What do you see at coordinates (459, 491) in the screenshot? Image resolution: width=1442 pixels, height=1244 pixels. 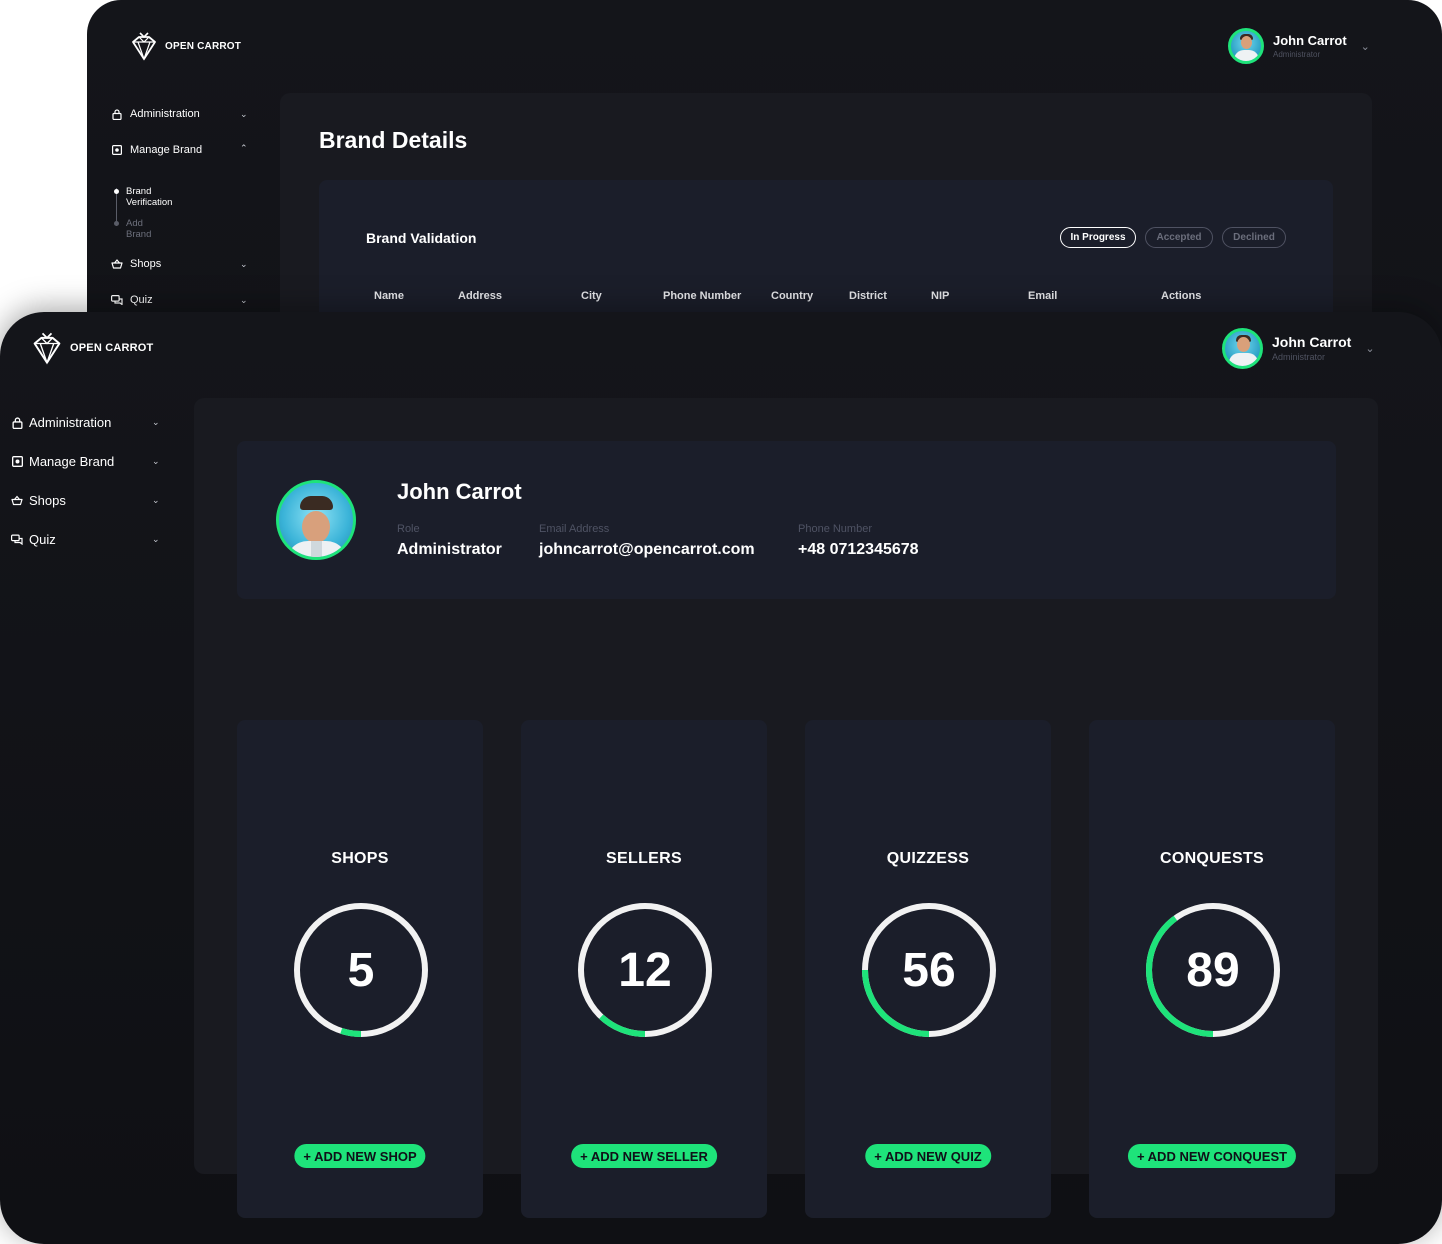 I see `profile-name: John Carrot` at bounding box center [459, 491].